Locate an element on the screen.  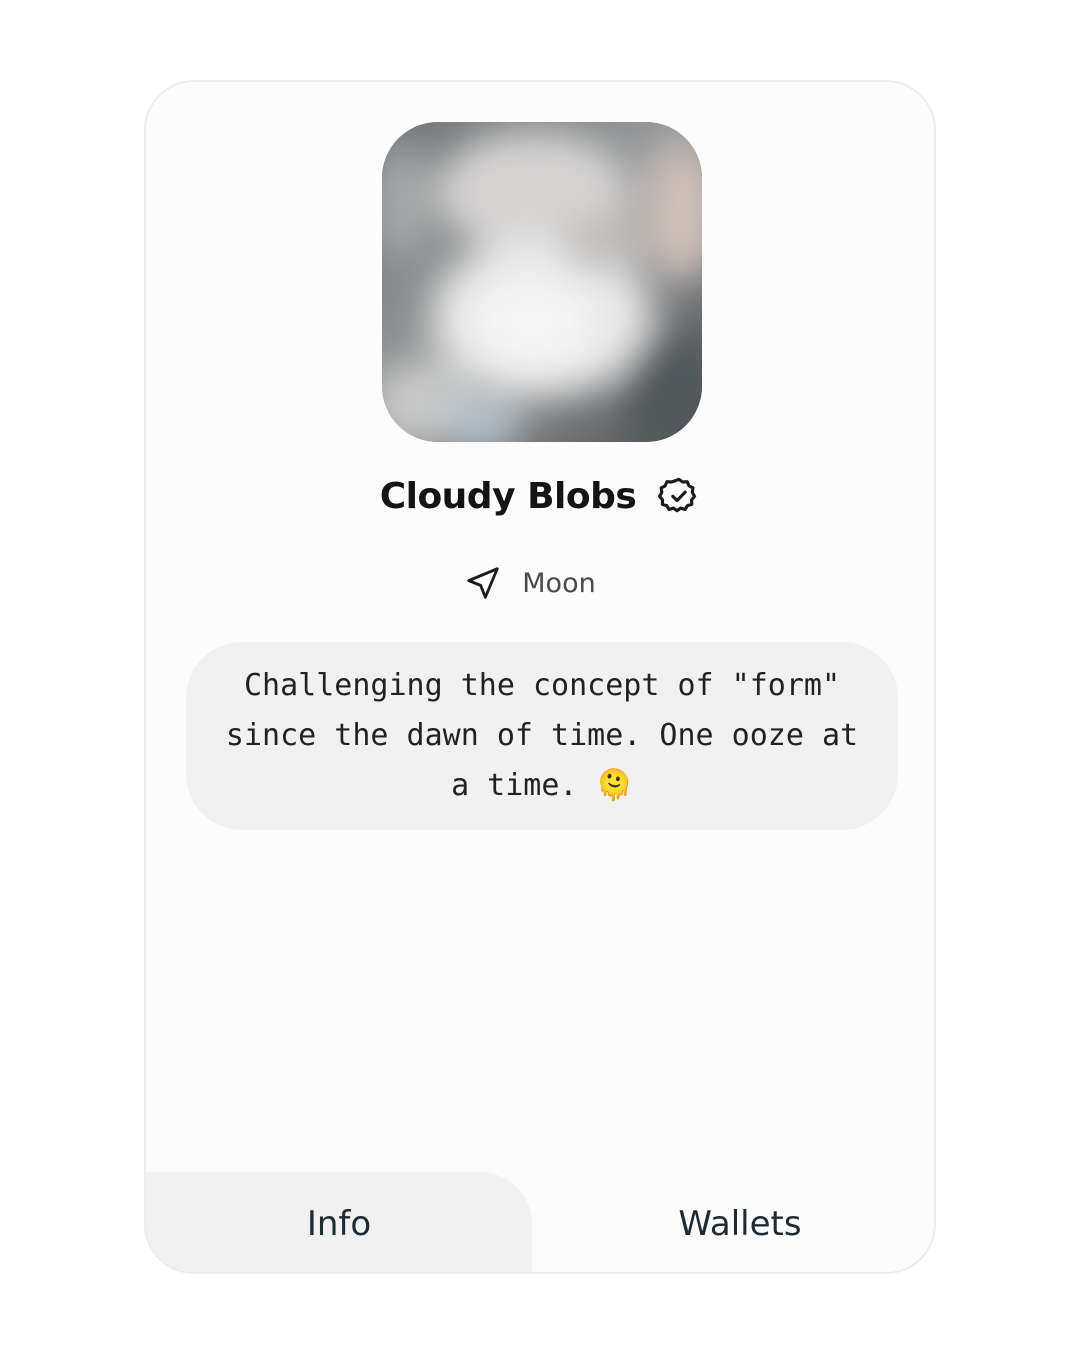
name-row: Cloudy Blobs is located at coordinates (540, 496).